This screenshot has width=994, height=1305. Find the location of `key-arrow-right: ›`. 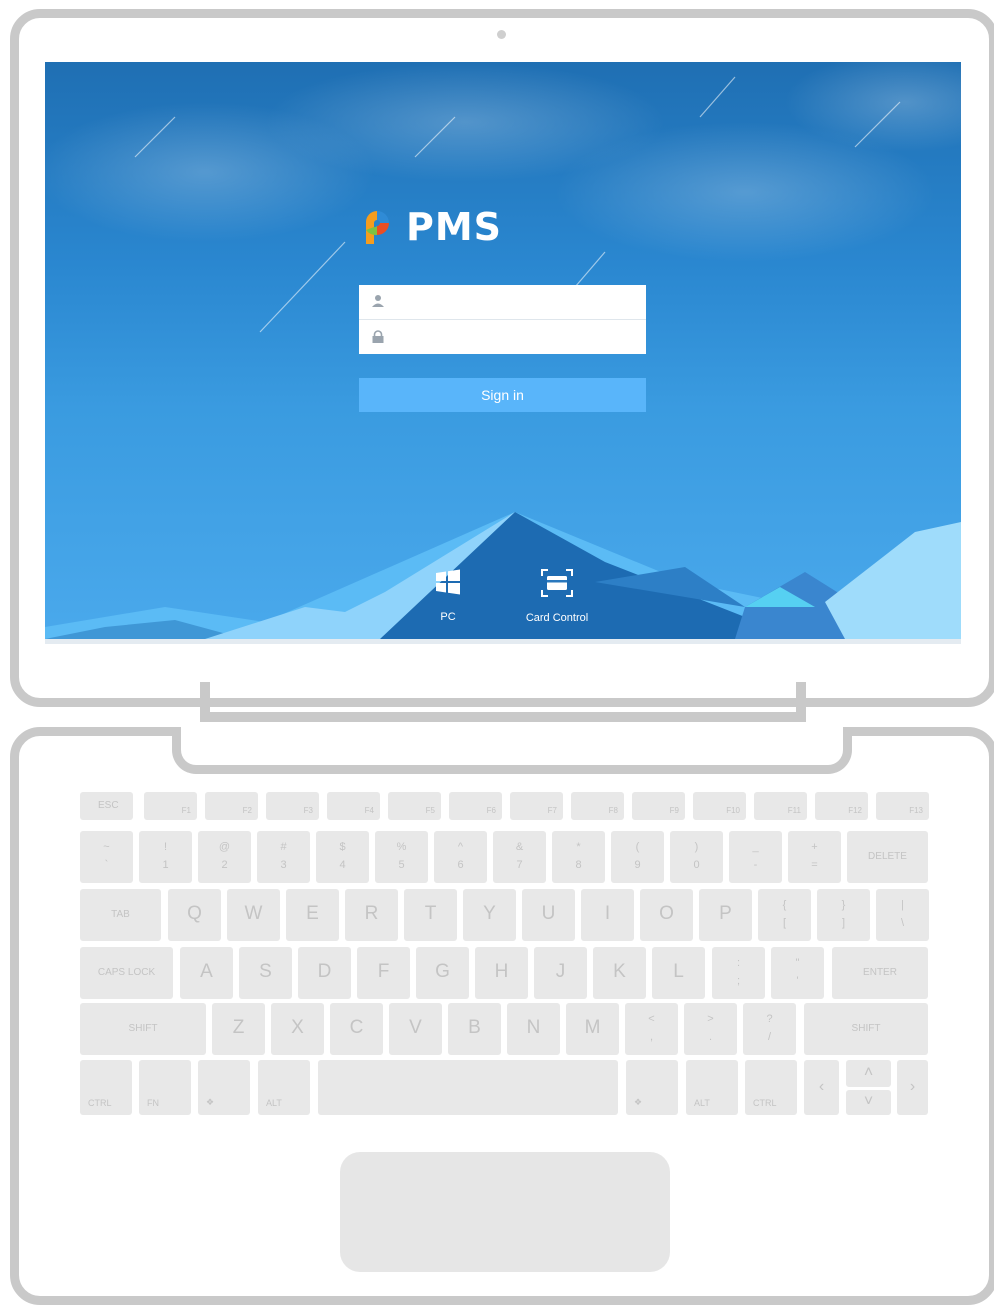

key-arrow-right: › is located at coordinates (912, 1087).